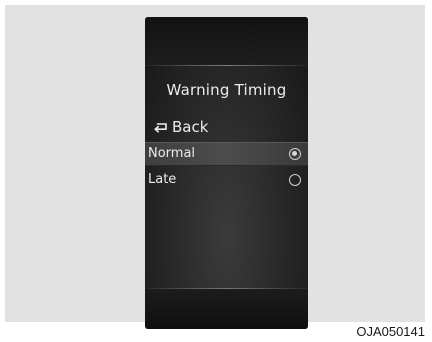 The image size is (432, 342). I want to click on option-normal: Normal, so click(226, 154).